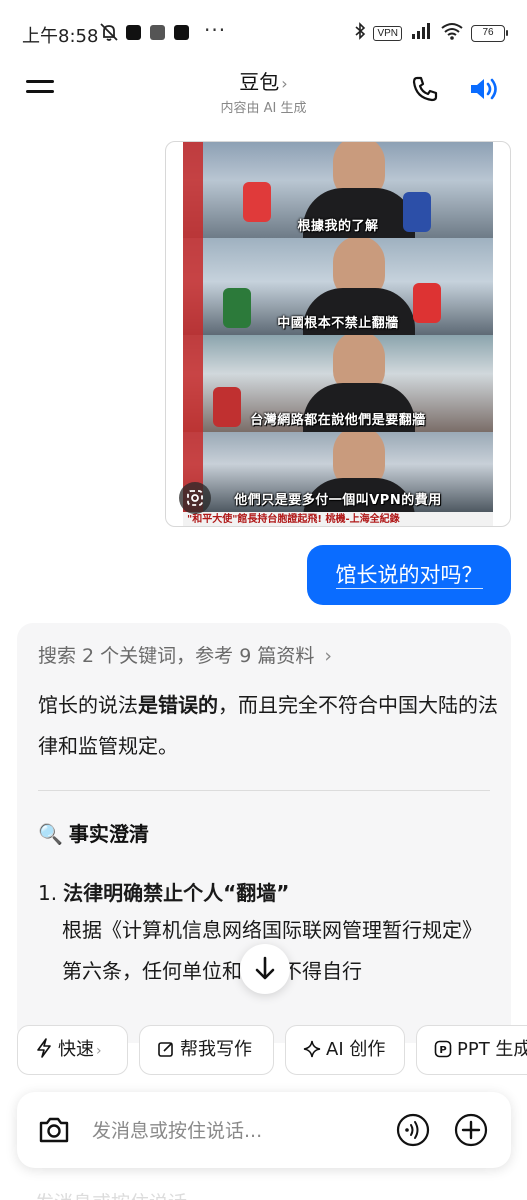  What do you see at coordinates (50, 834) in the screenshot?
I see `magnifier-icon: 🔍` at bounding box center [50, 834].